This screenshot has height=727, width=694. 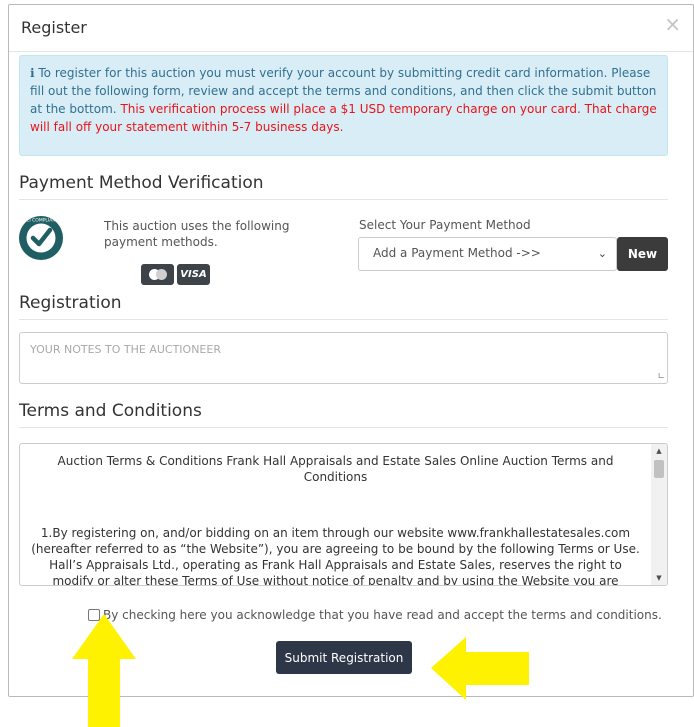 What do you see at coordinates (32, 73) in the screenshot?
I see `info-icon: ℹ` at bounding box center [32, 73].